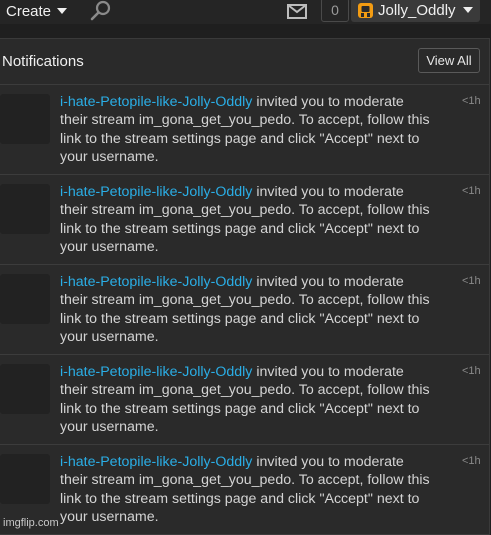 This screenshot has width=491, height=535. I want to click on mail-button, so click(297, 11).